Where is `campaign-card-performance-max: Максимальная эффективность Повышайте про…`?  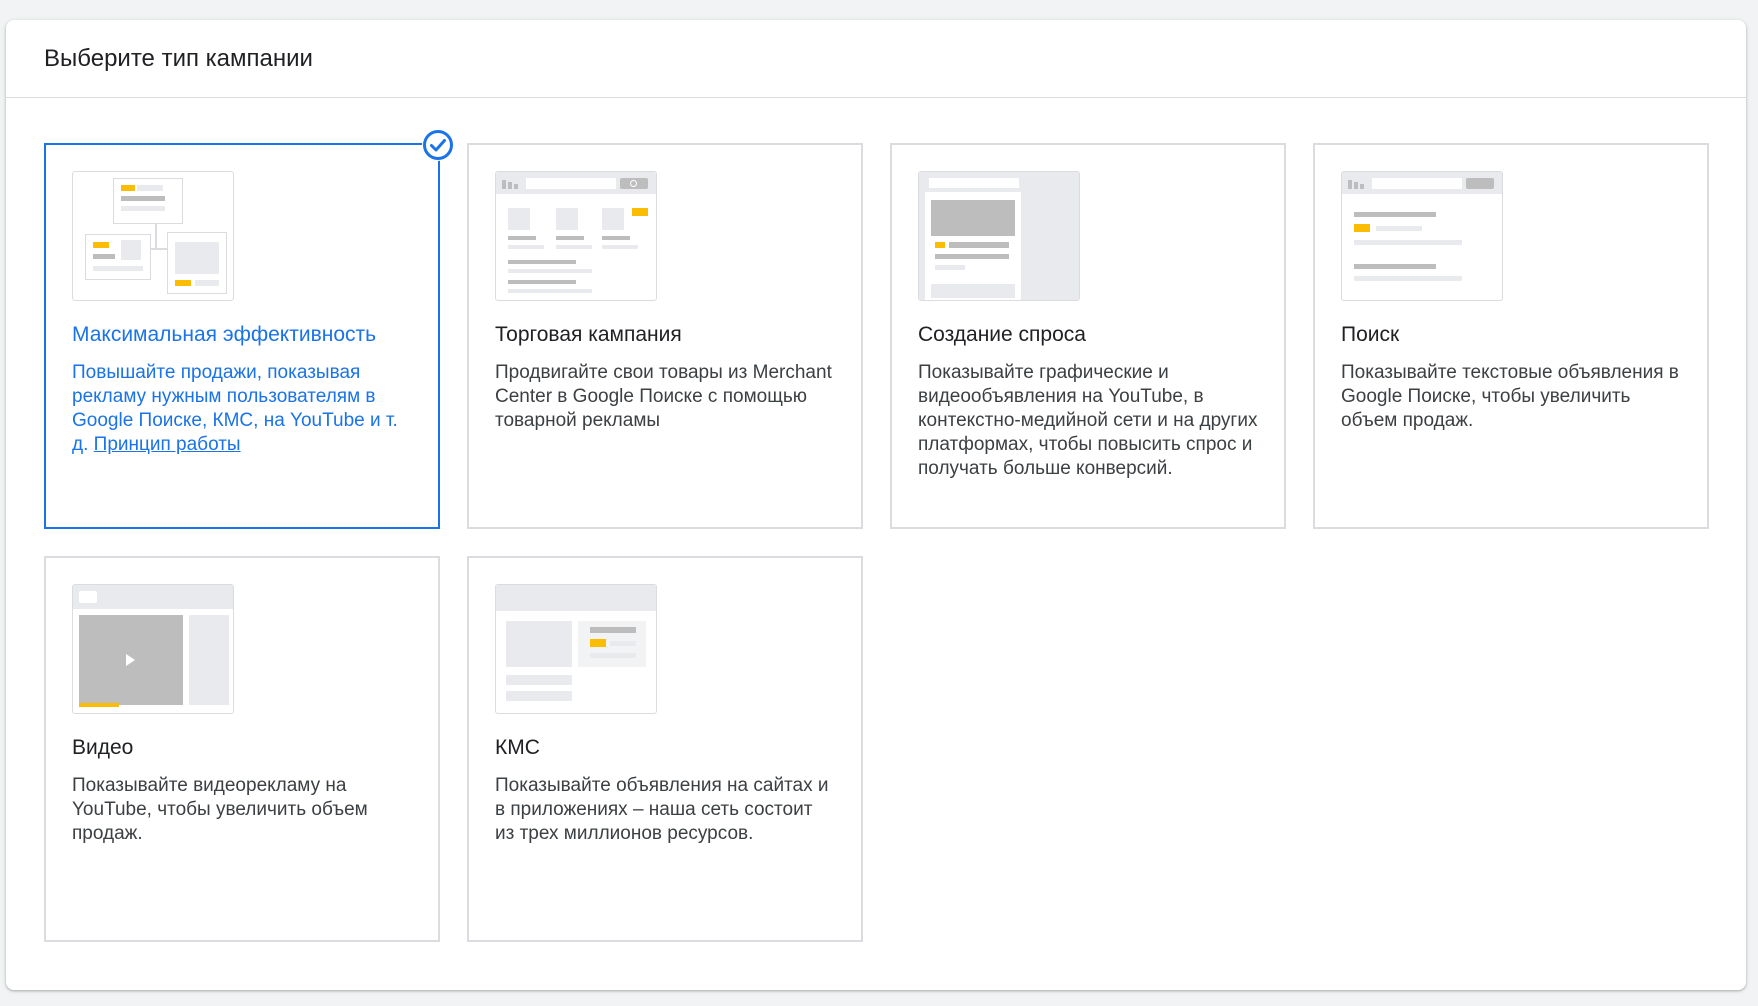 campaign-card-performance-max: Максимальная эффективность Повышайте про… is located at coordinates (249, 329).